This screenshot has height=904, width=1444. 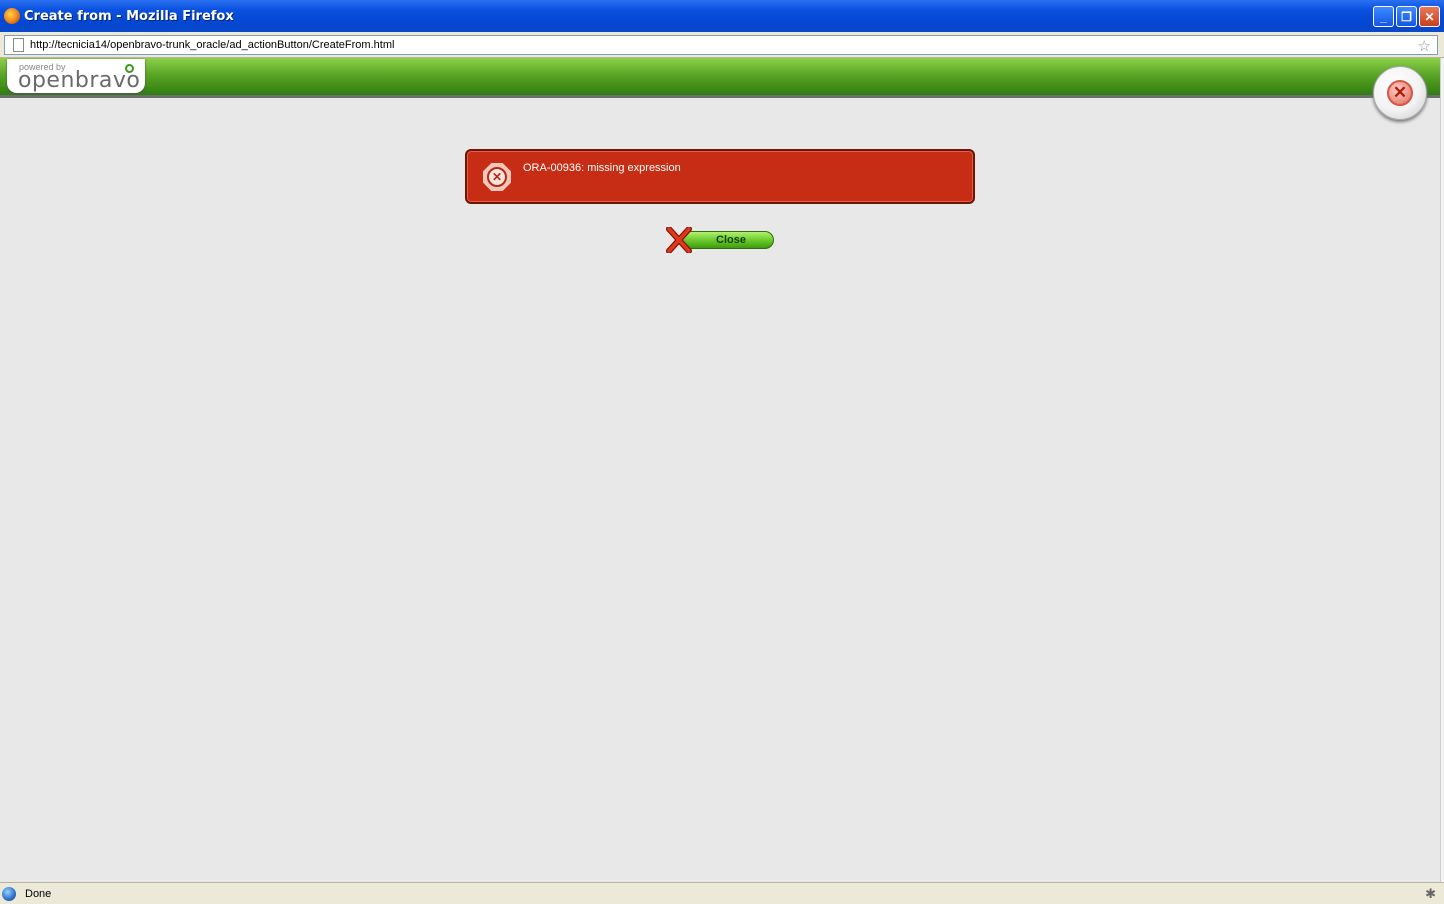 What do you see at coordinates (1429, 16) in the screenshot?
I see `window-close-button: ✕` at bounding box center [1429, 16].